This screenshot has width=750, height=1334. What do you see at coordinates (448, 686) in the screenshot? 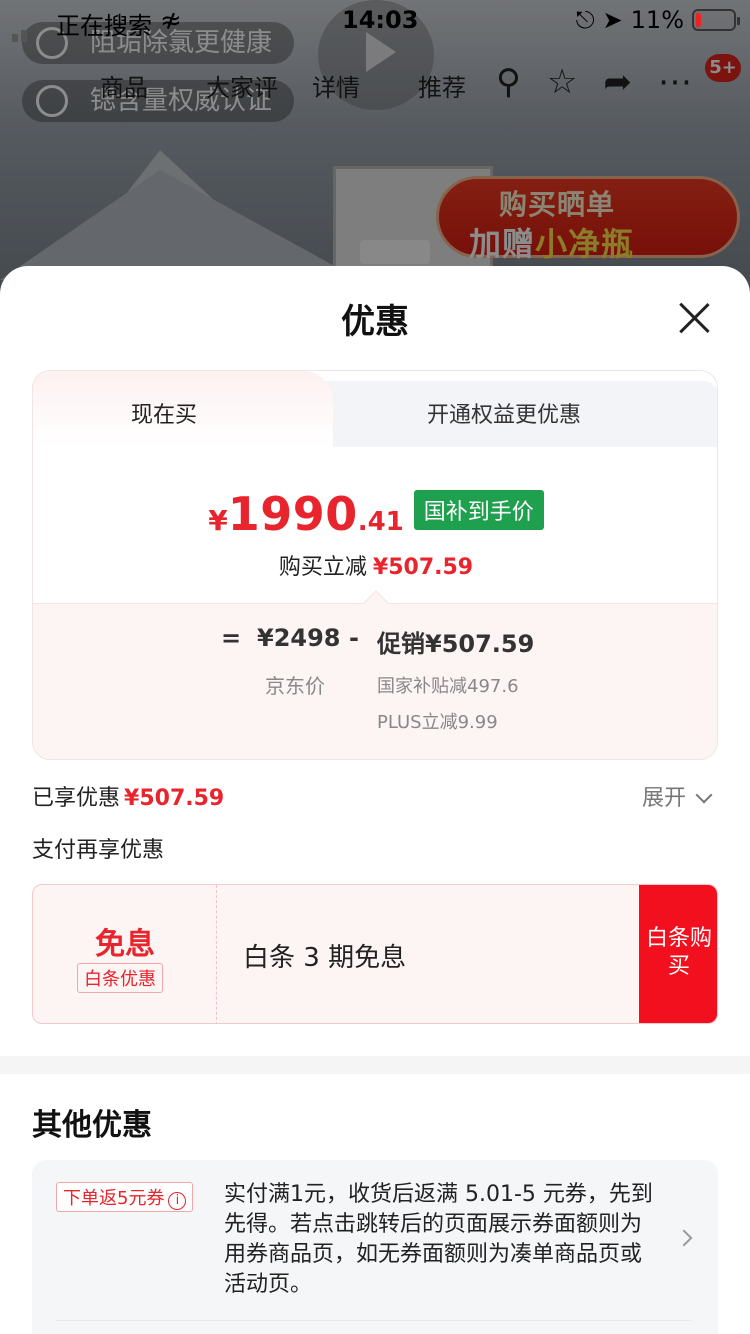
I see `subsidy-detail: 国家补贴减497.6` at bounding box center [448, 686].